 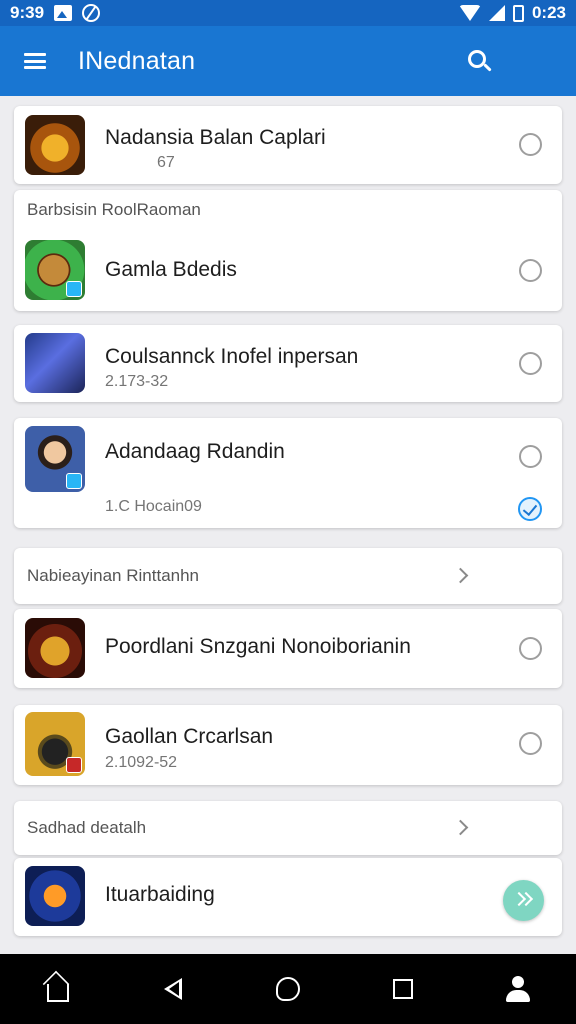 I want to click on home-icon, so click(x=57, y=993).